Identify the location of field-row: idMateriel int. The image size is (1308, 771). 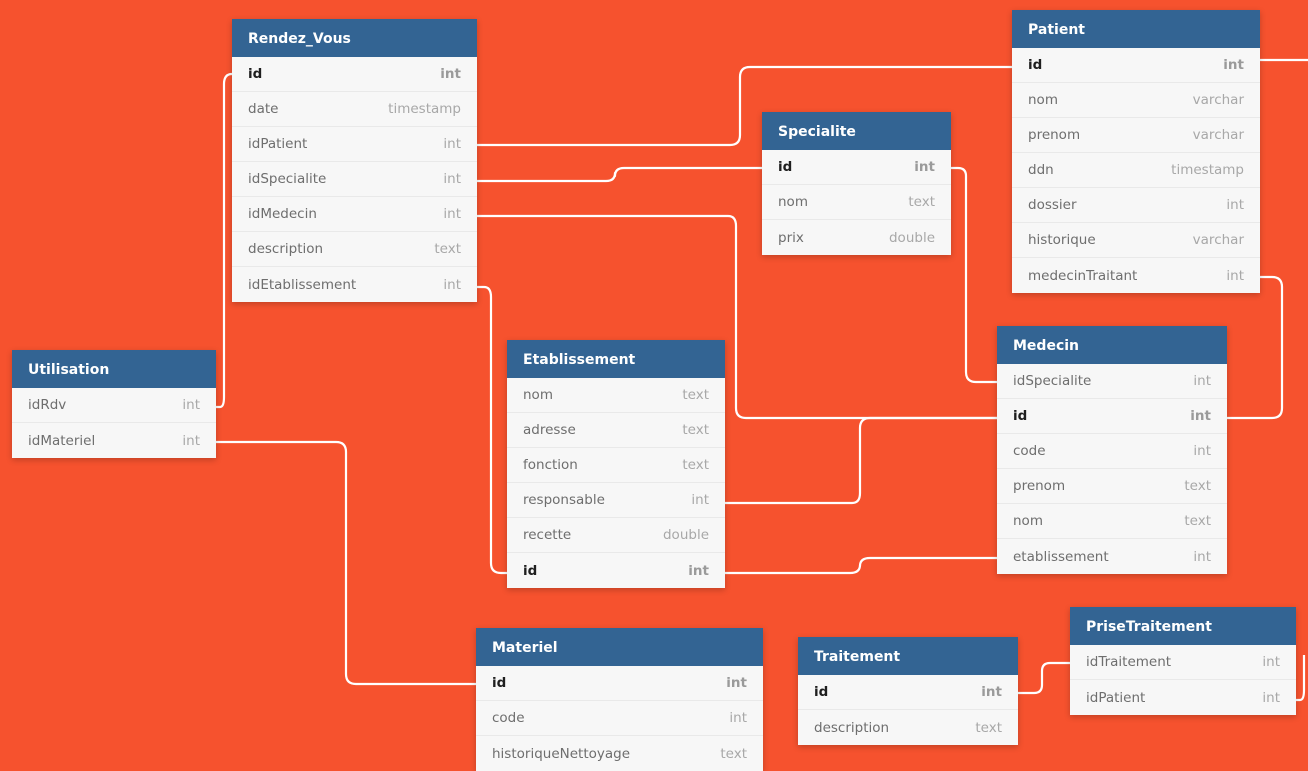
(114, 440).